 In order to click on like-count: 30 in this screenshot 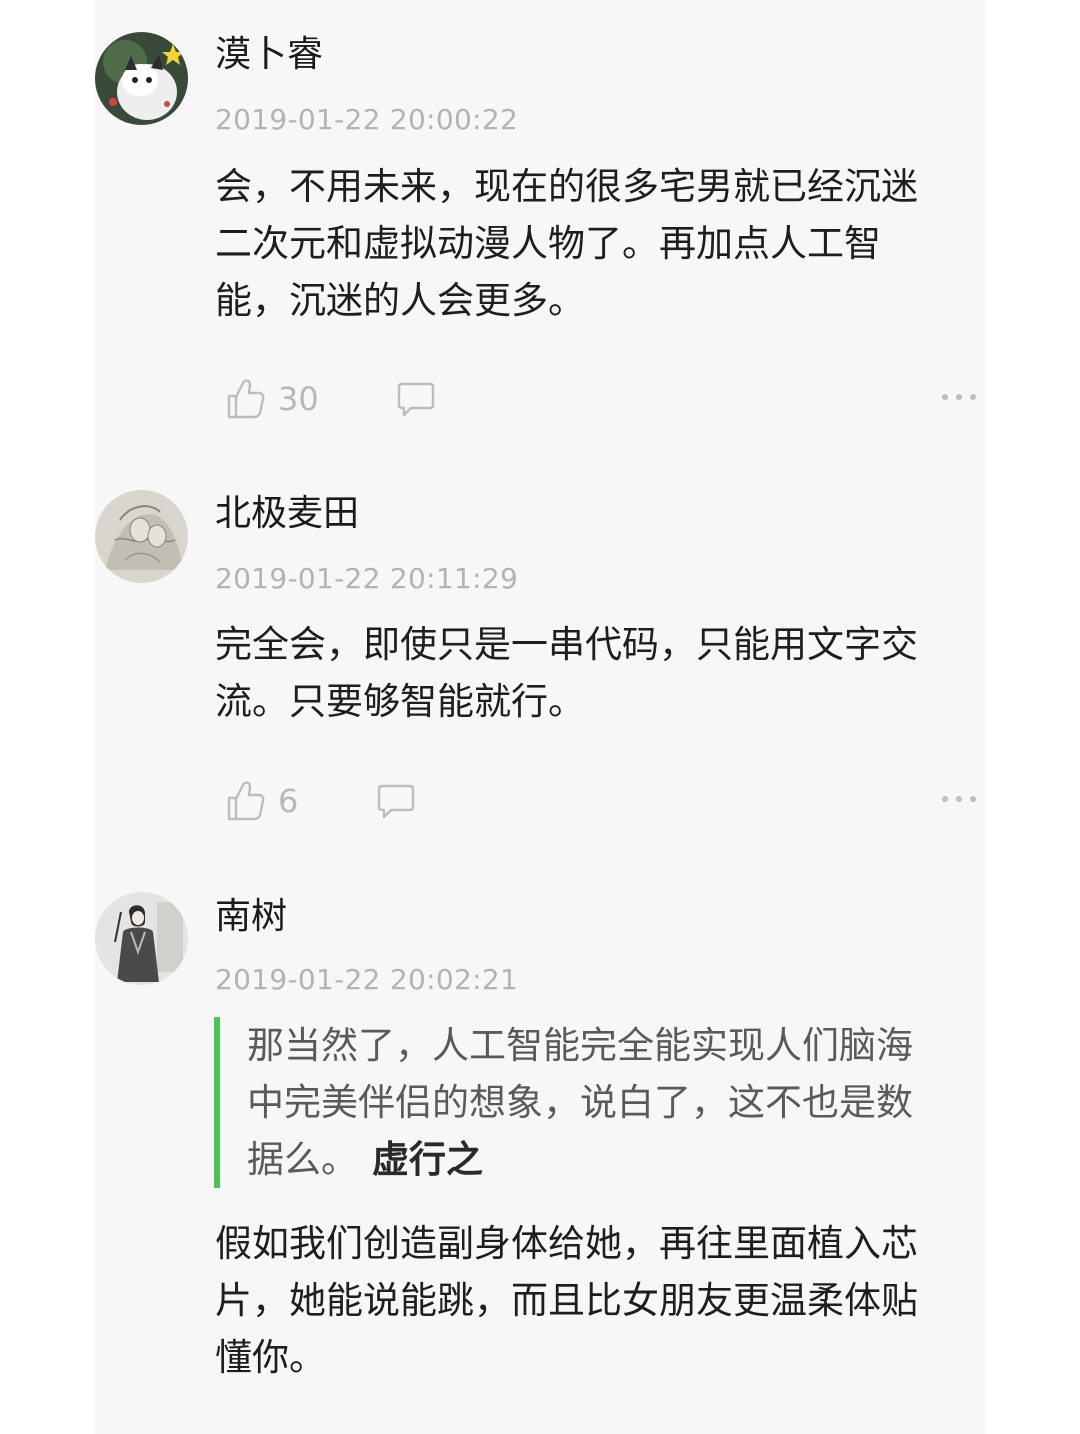, I will do `click(298, 399)`.